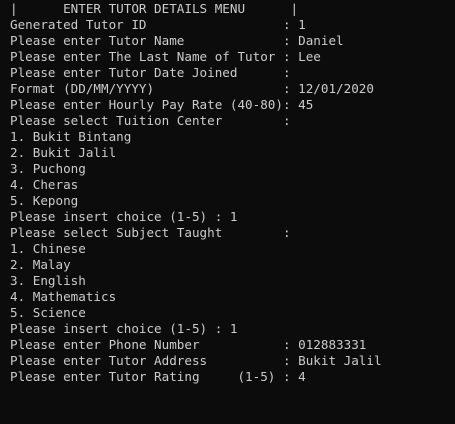 Image resolution: width=455 pixels, height=424 pixels. What do you see at coordinates (44, 200) in the screenshot?
I see `tuition-center-option: 5. Kepong` at bounding box center [44, 200].